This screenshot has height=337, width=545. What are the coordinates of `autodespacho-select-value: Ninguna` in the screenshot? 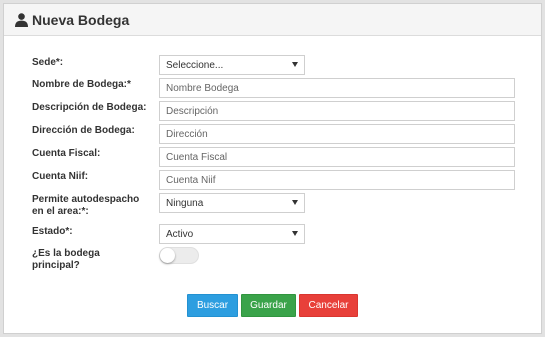 It's located at (185, 203).